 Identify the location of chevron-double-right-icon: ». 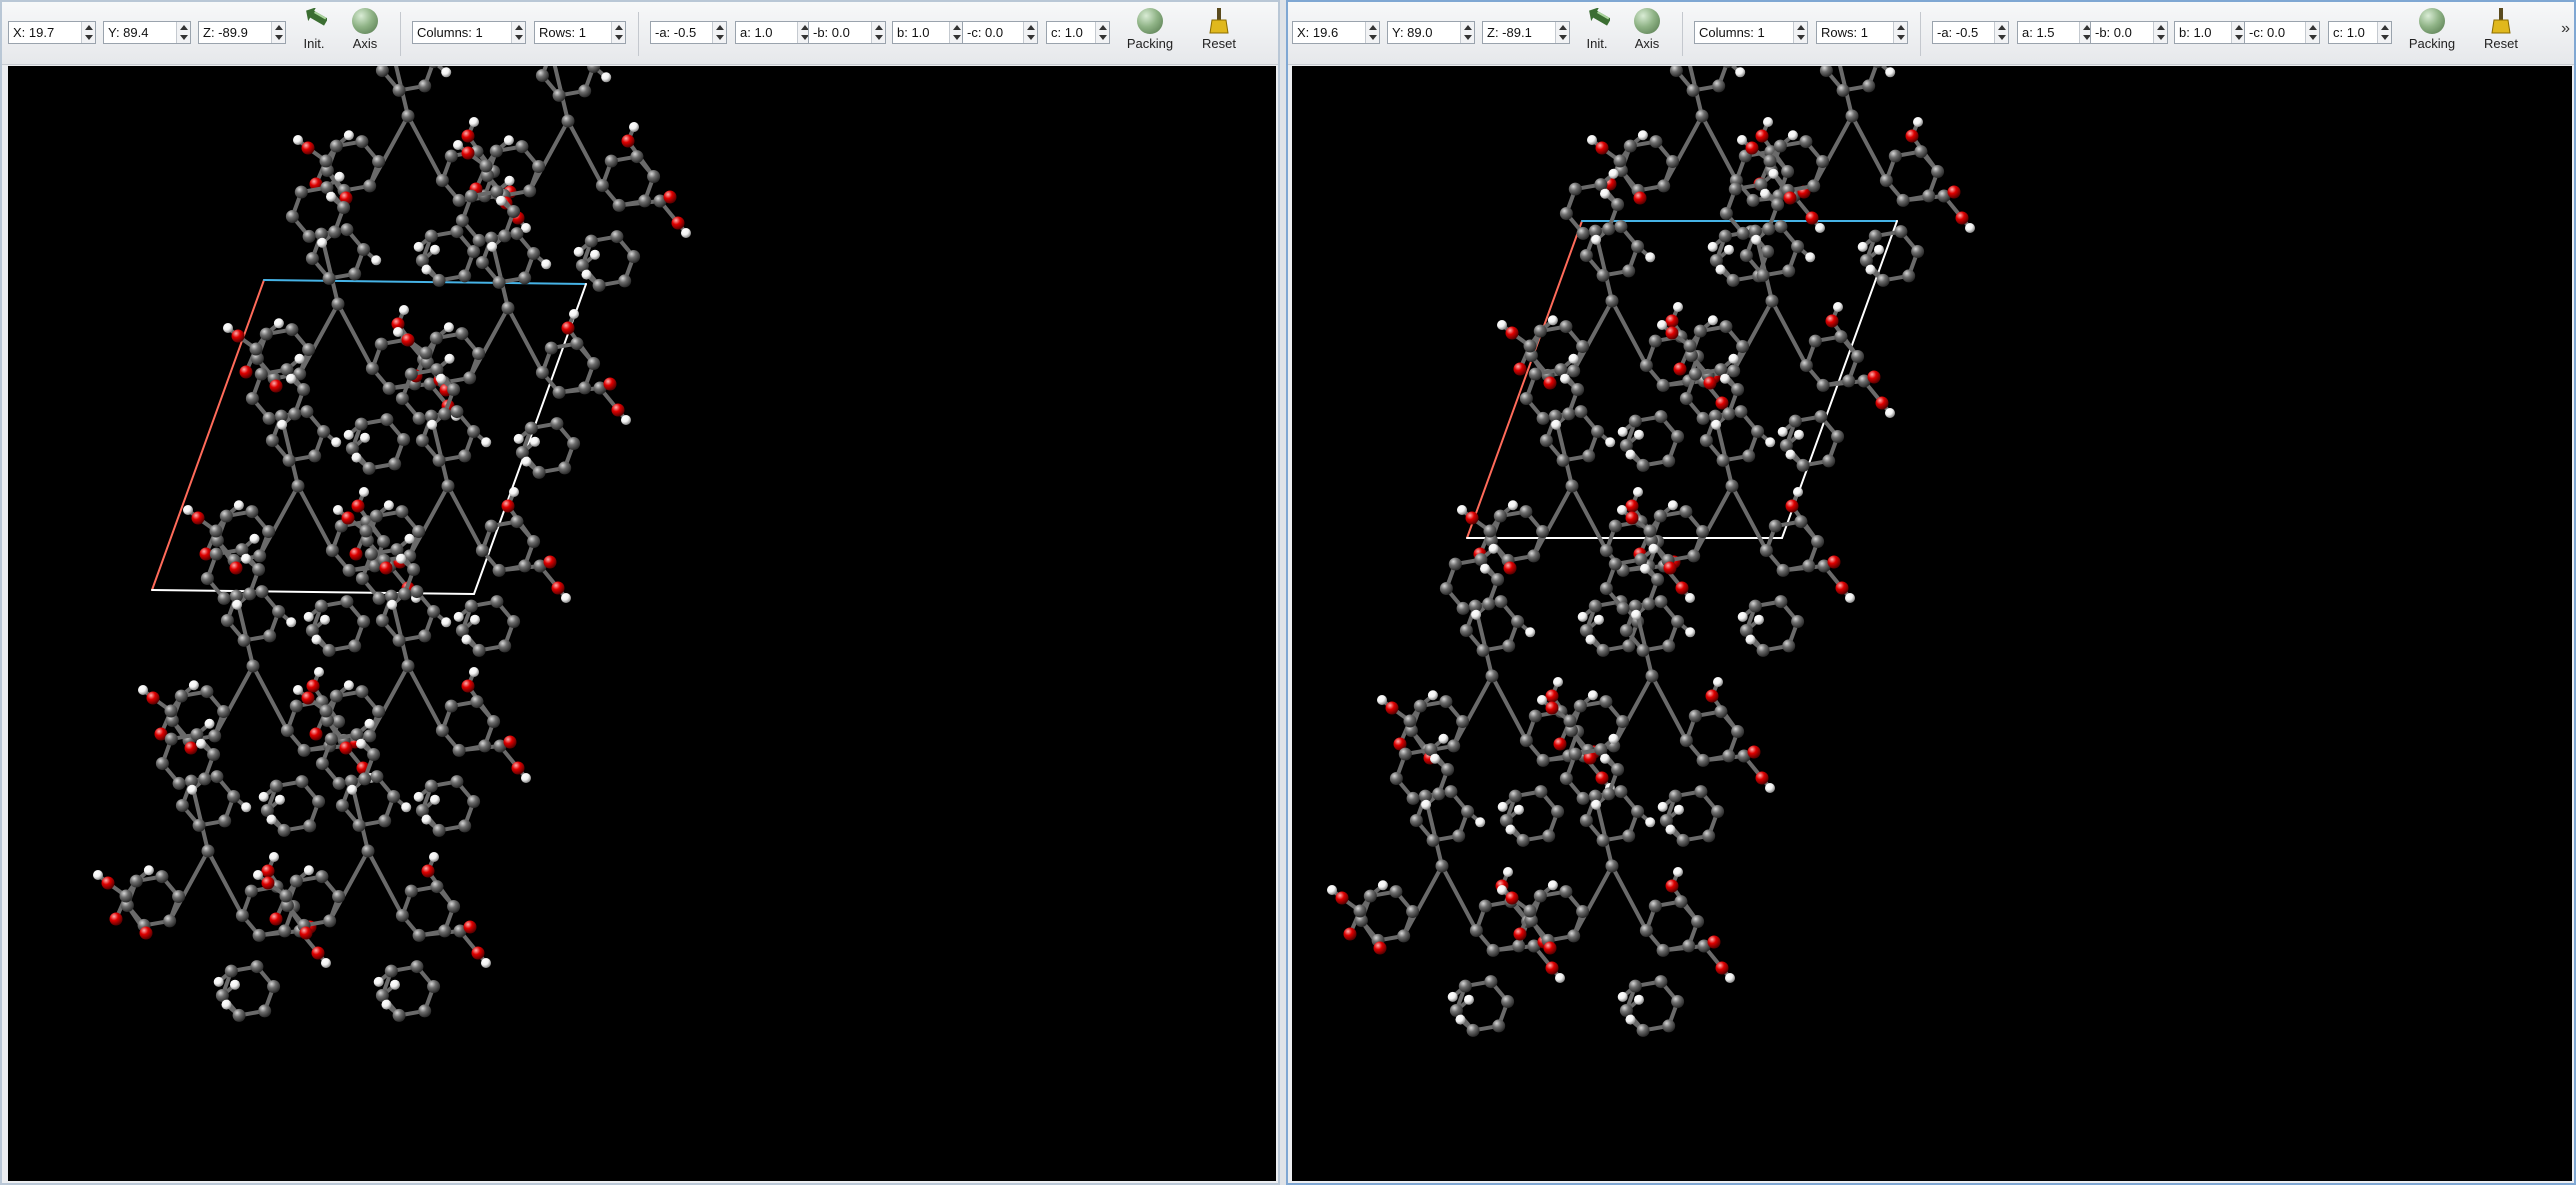
(2565, 29).